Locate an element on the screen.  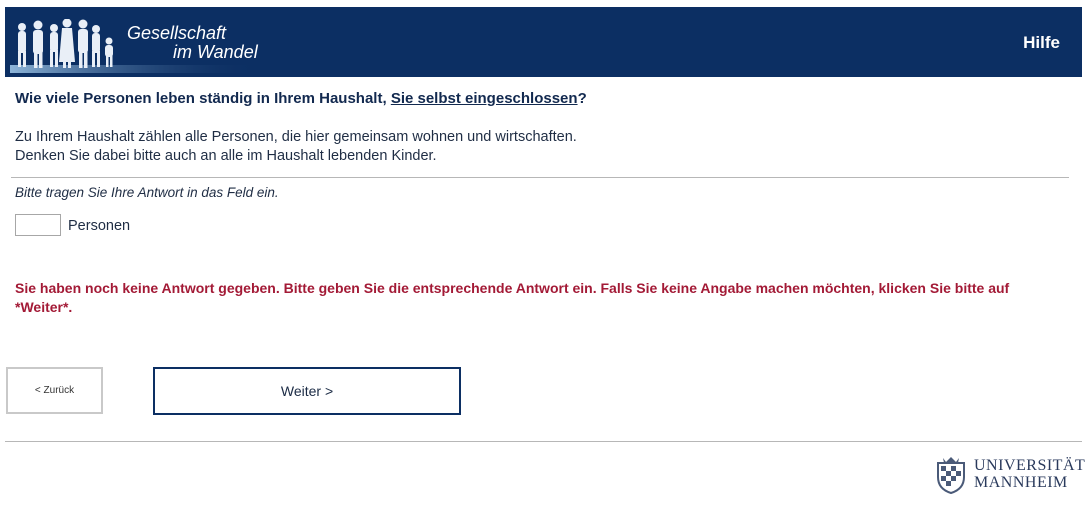
person-unit-label: Personen is located at coordinates (99, 226).